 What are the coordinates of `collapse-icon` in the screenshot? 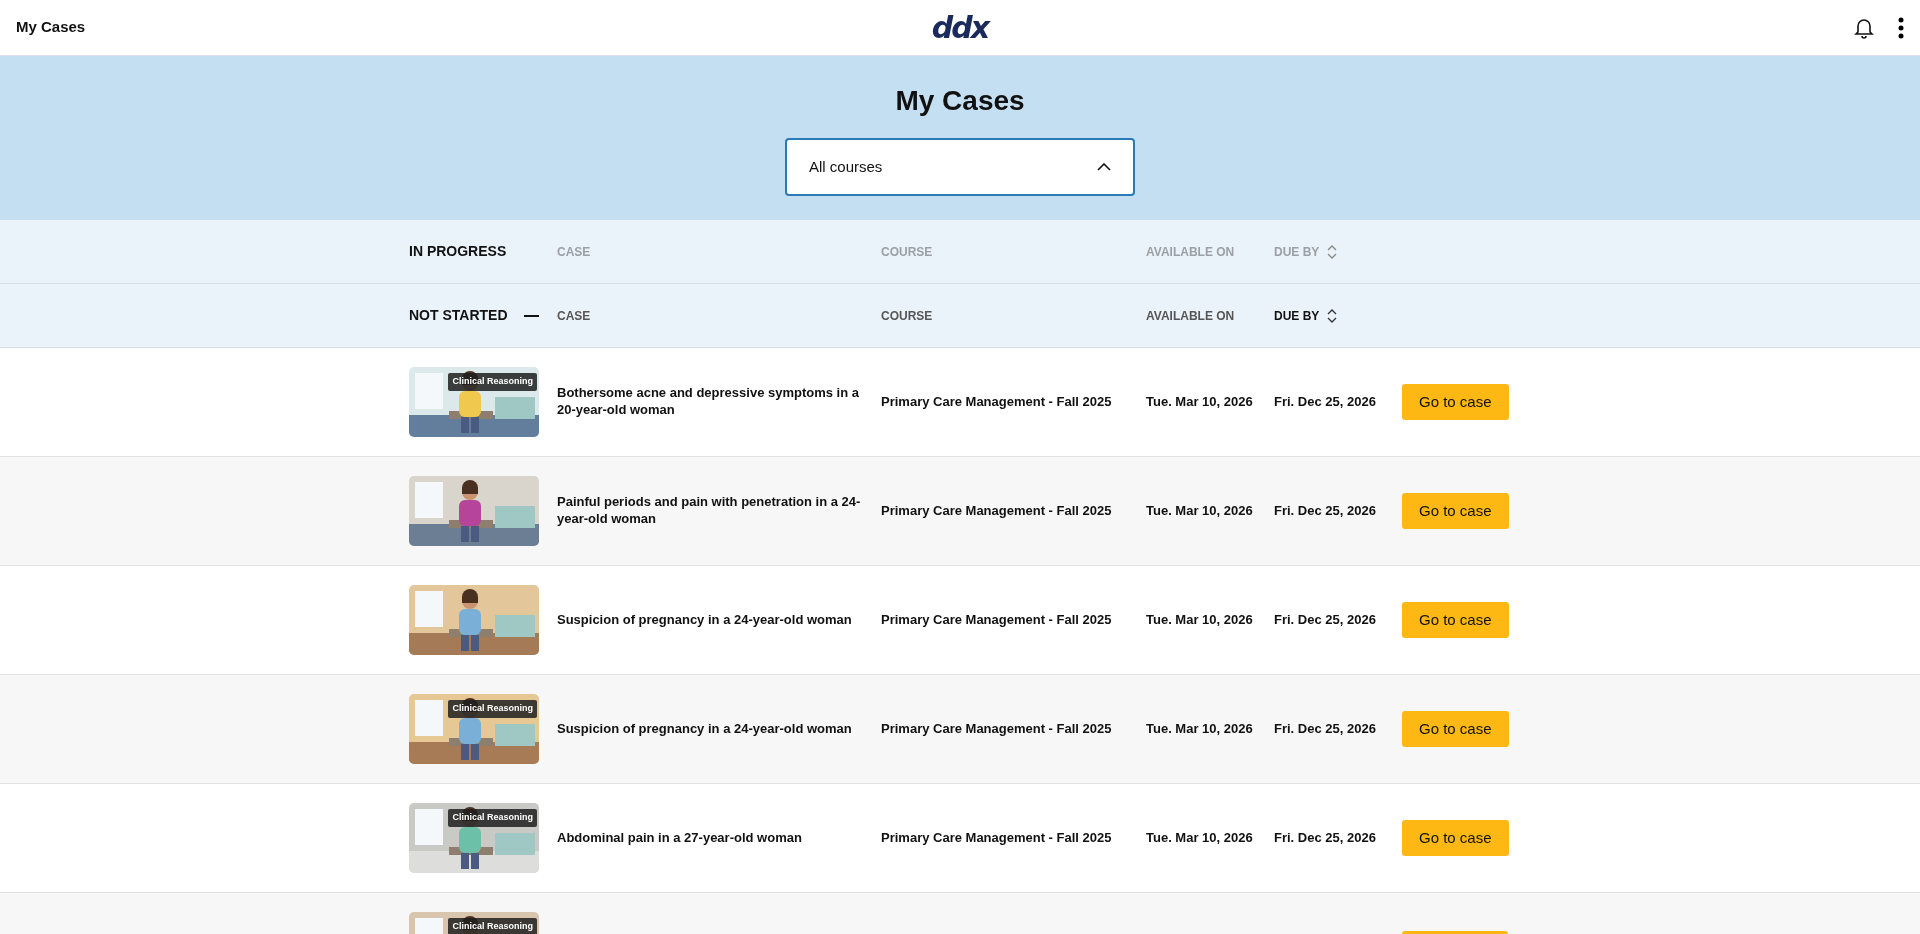 It's located at (531, 315).